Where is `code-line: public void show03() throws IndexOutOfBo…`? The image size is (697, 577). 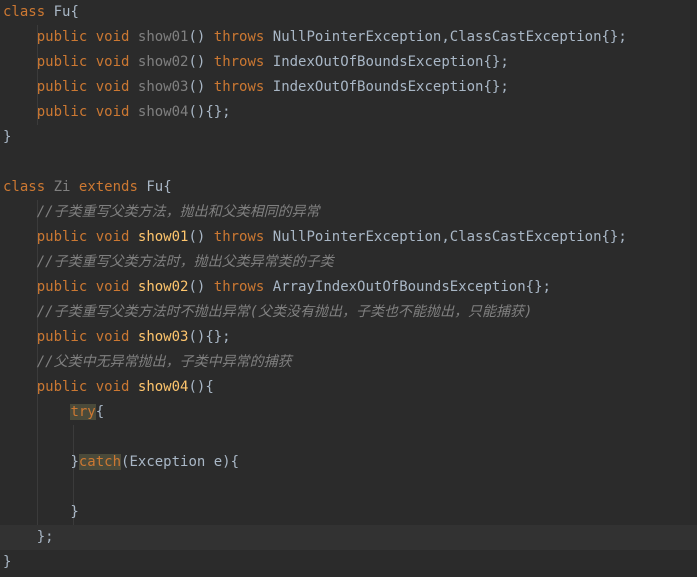
code-line: public void show03() throws IndexOutOfBo… is located at coordinates (348, 87).